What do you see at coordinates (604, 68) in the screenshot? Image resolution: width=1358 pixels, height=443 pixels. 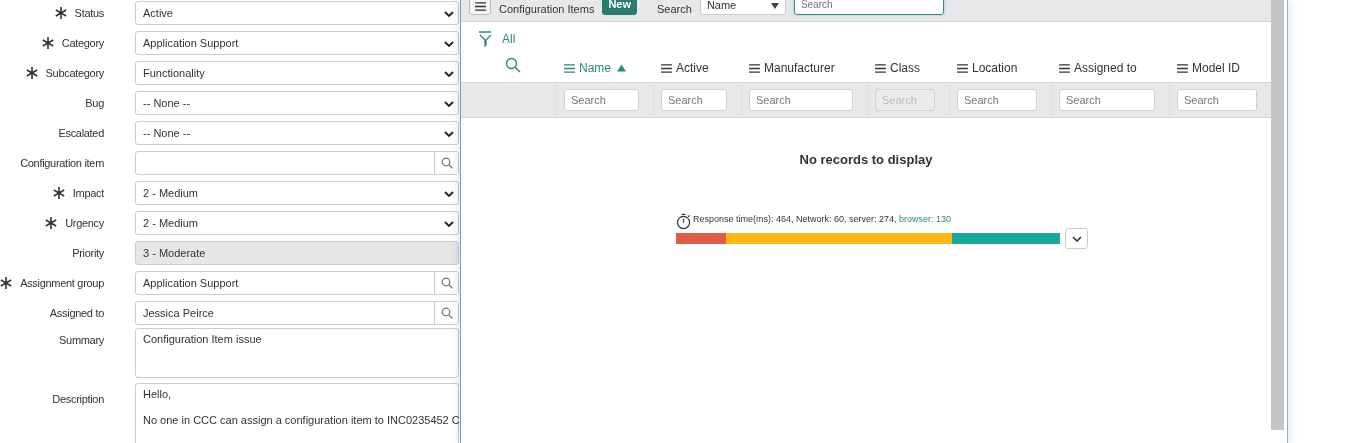 I see `column-header: Name` at bounding box center [604, 68].